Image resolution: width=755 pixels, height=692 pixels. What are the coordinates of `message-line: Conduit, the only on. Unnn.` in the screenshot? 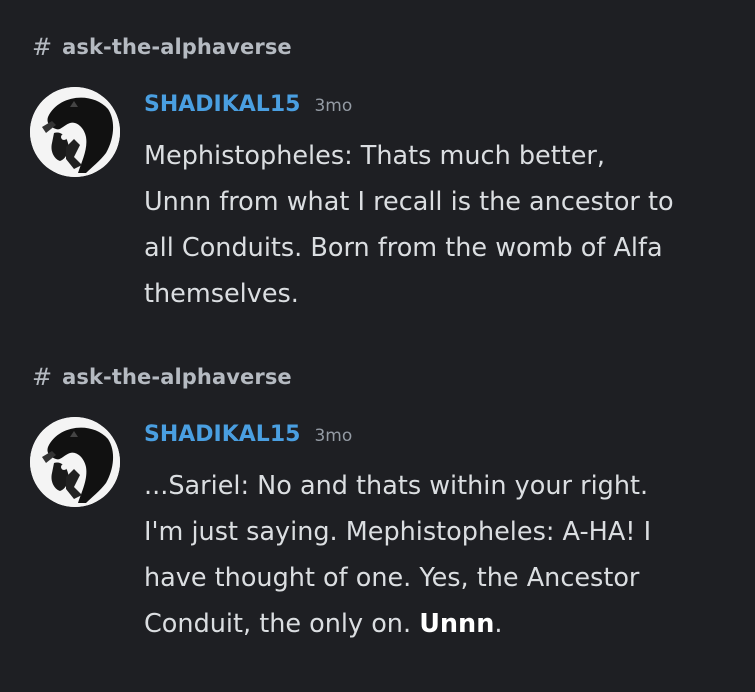 It's located at (444, 624).